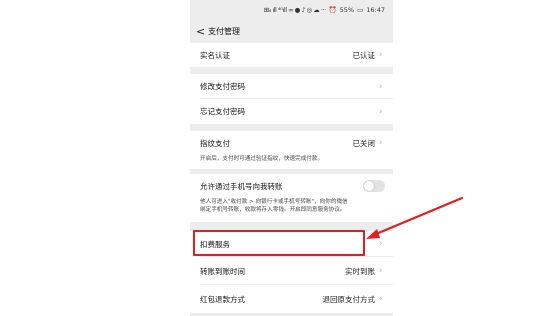 The image size is (553, 316). What do you see at coordinates (291, 111) in the screenshot?
I see `row-forgot-password: 忘记支付密码 ›` at bounding box center [291, 111].